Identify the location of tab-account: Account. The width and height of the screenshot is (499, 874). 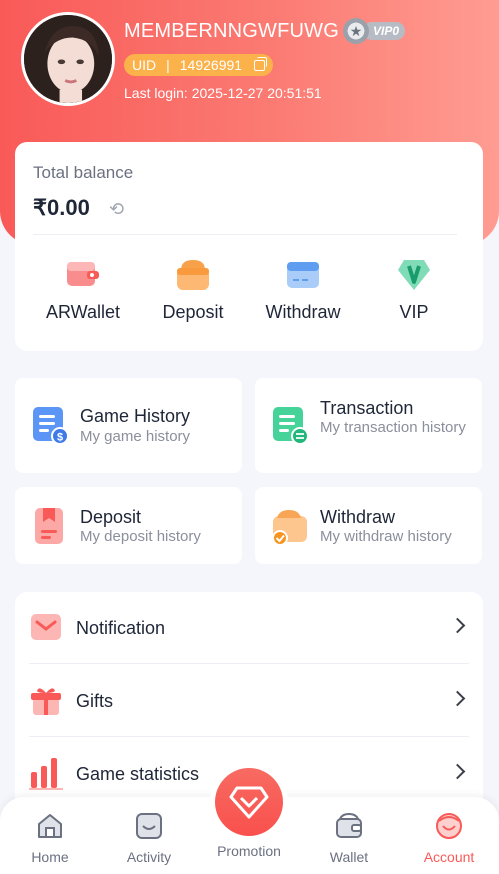
(449, 838).